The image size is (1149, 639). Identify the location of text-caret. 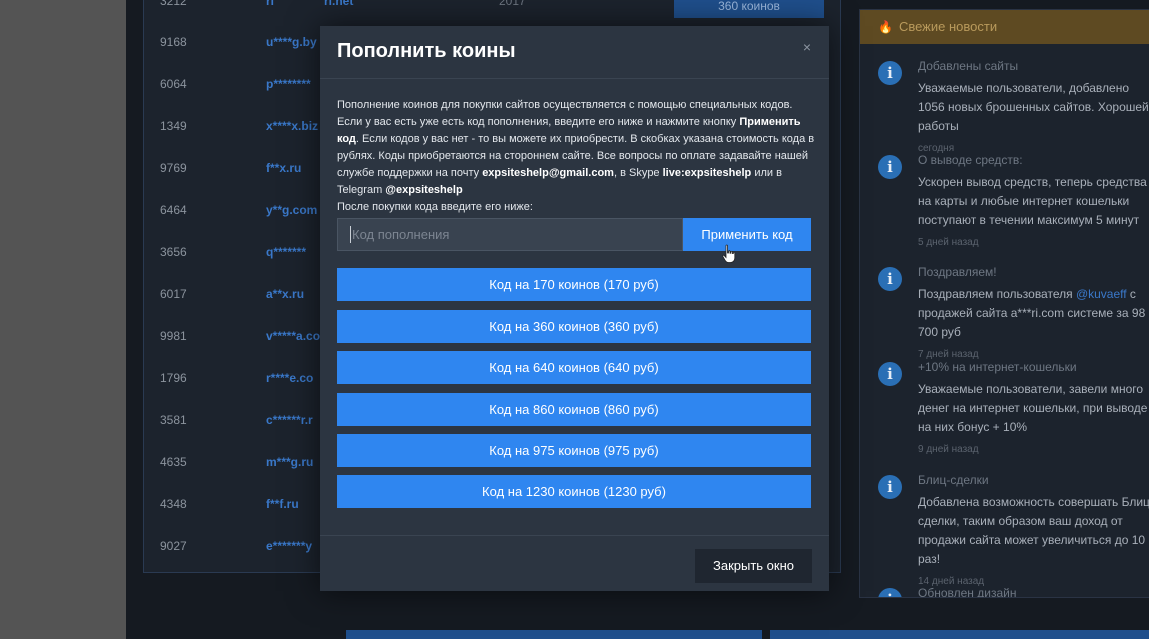
(350, 234).